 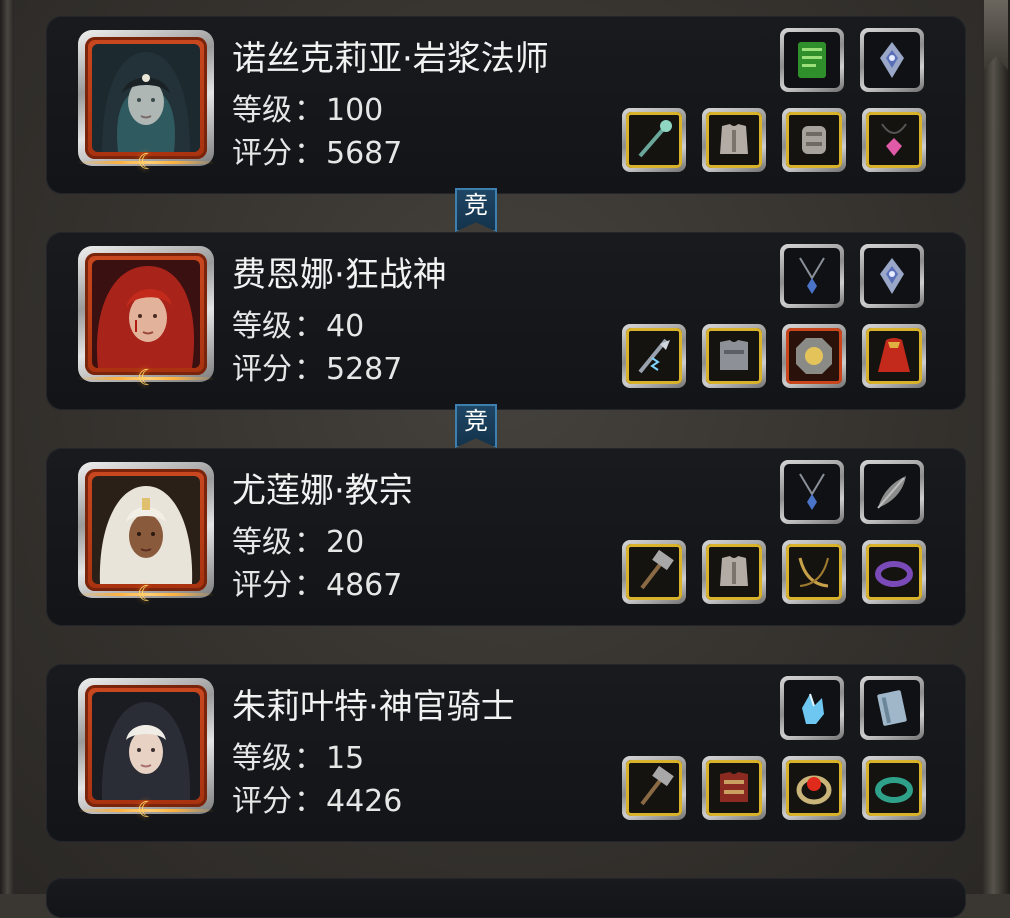 I want to click on hero-level: 等级：100, so click(x=308, y=110).